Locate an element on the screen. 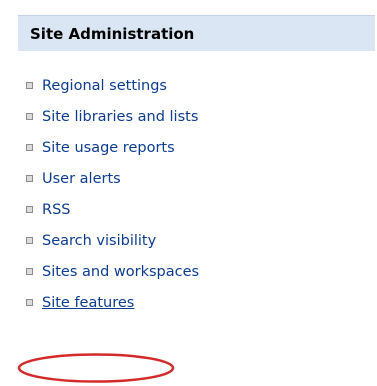 The height and width of the screenshot is (386, 377). link-site-features: Site features is located at coordinates (88, 303).